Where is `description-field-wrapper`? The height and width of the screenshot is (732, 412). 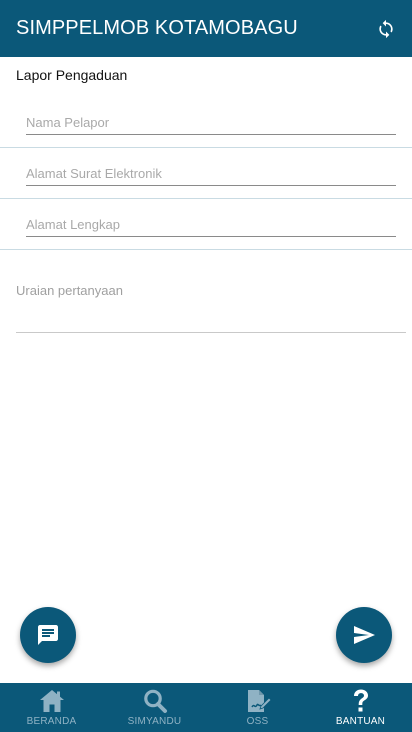 description-field-wrapper is located at coordinates (211, 308).